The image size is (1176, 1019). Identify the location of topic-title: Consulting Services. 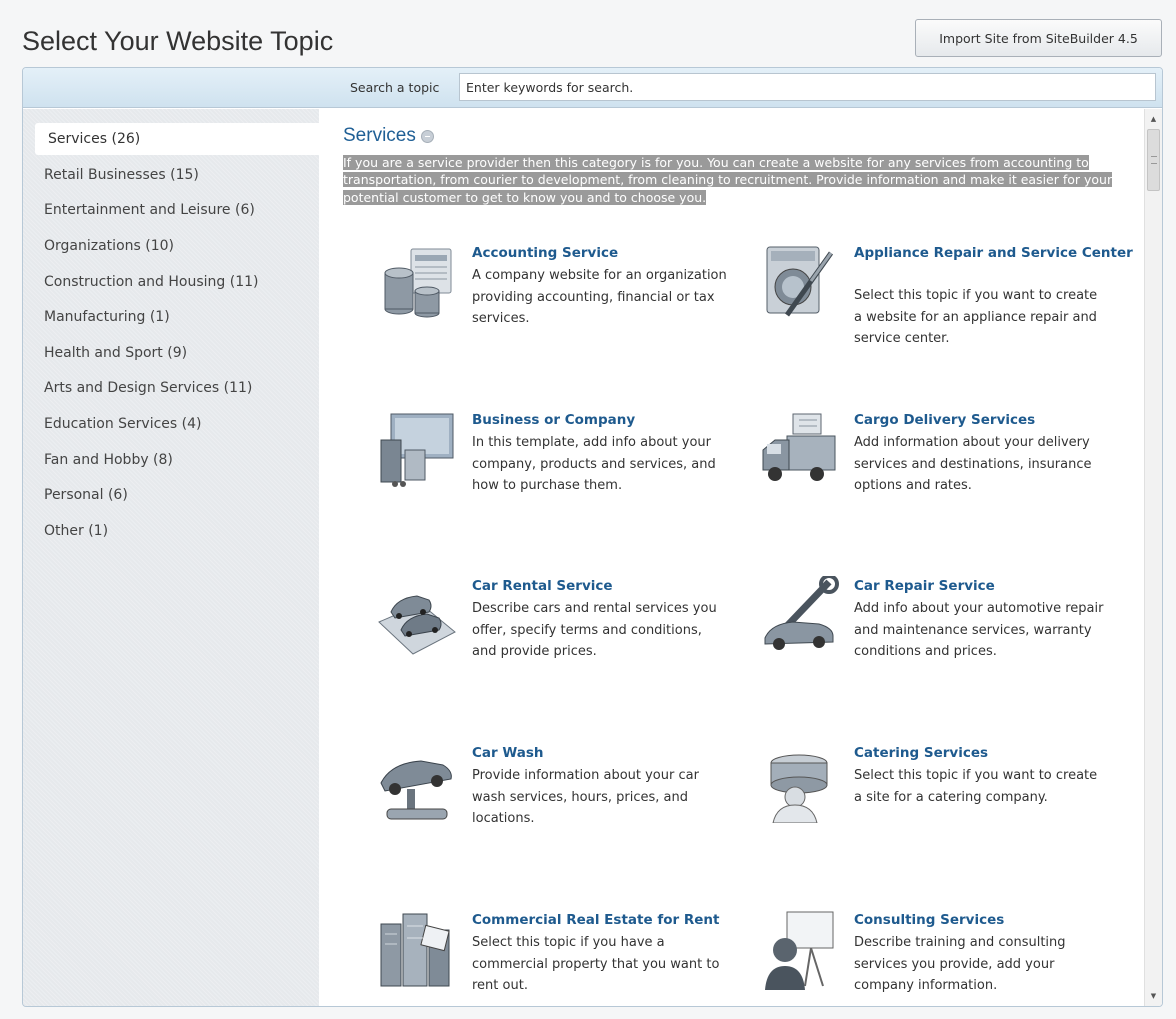
(999, 920).